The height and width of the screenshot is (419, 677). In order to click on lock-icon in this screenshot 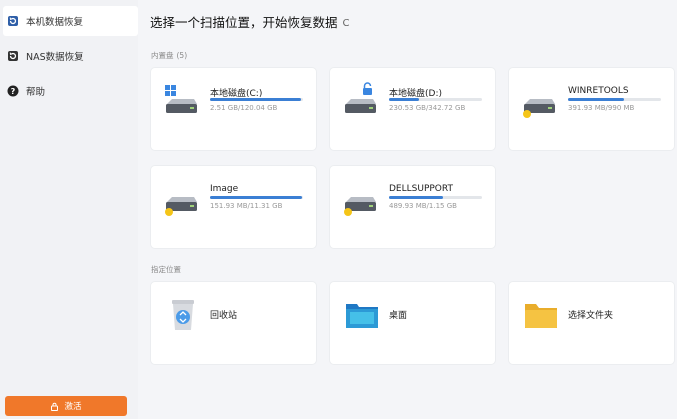, I will do `click(54, 406)`.